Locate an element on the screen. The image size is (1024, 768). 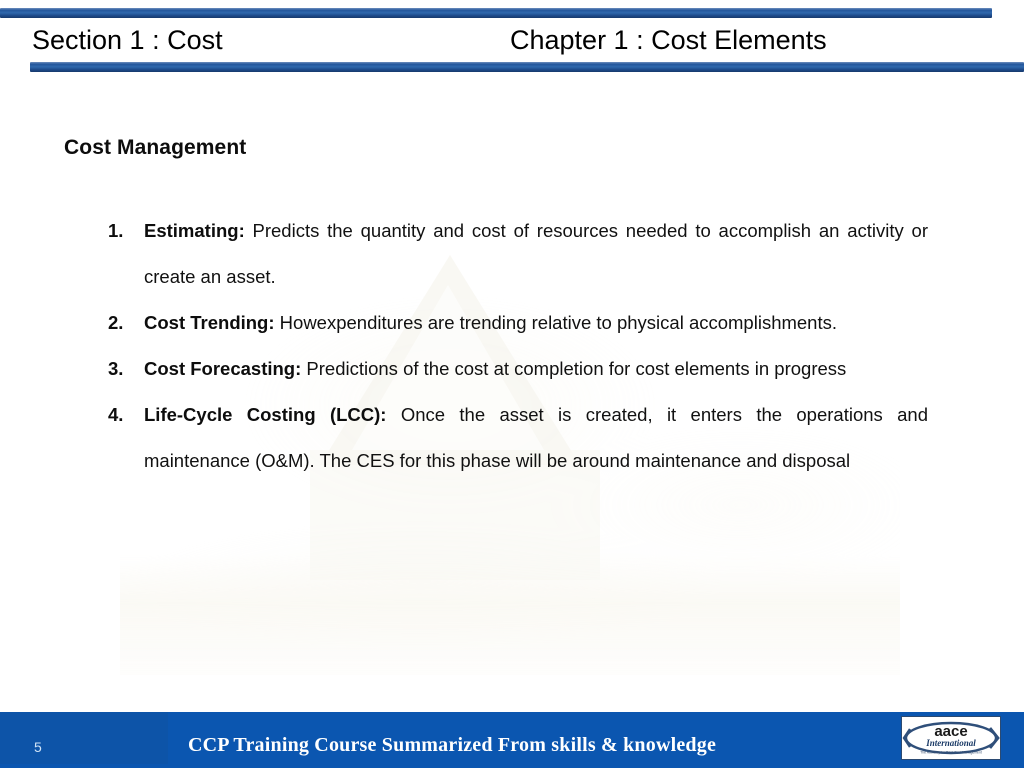
chapter-title: Chapter 1 : Cost Elements is located at coordinates (668, 40).